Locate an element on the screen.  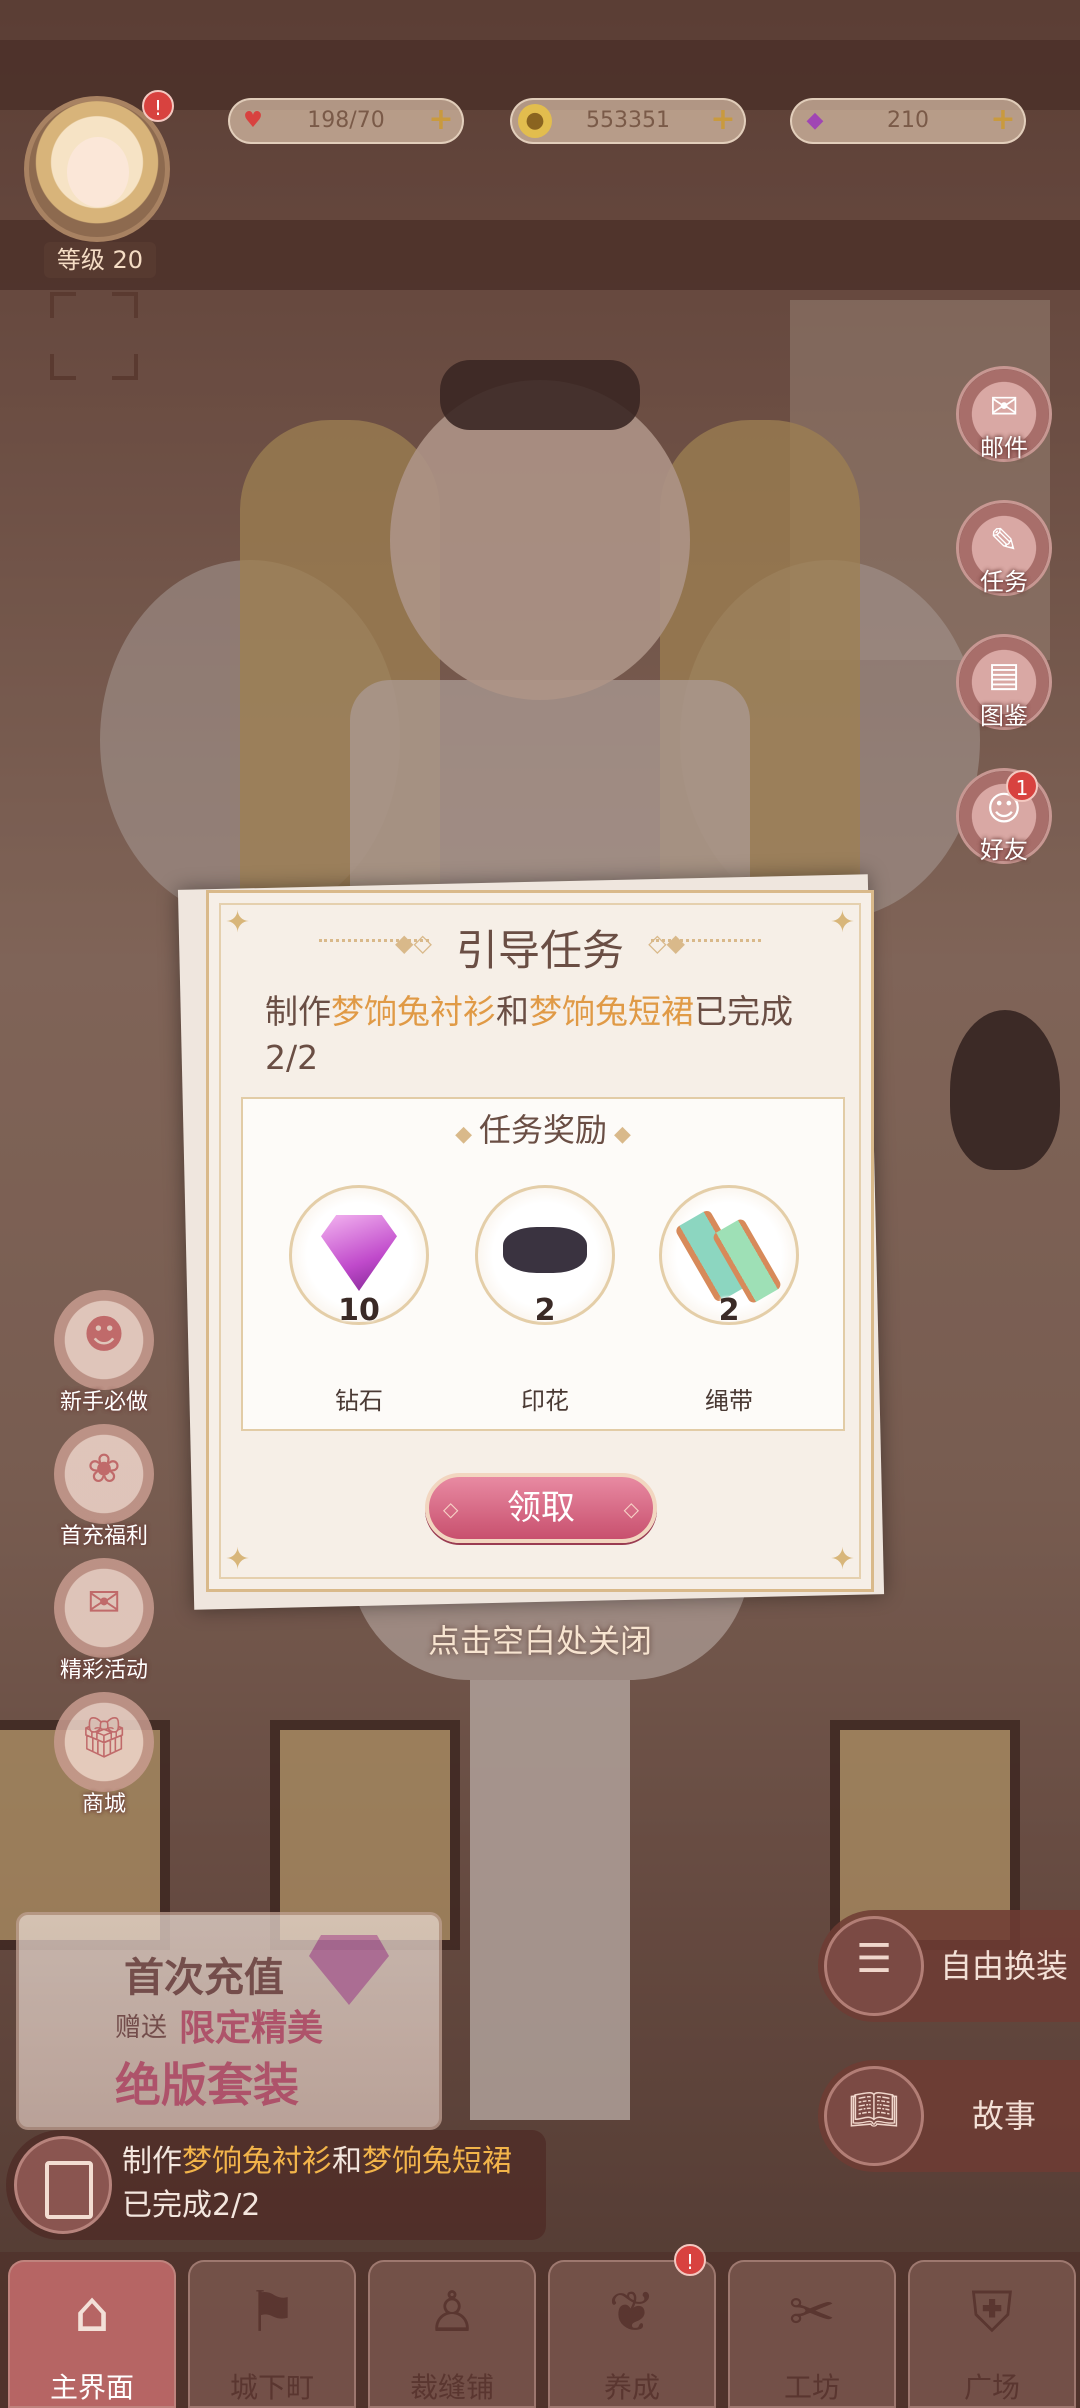
task-icon: ✎ is located at coordinates (1004, 541).